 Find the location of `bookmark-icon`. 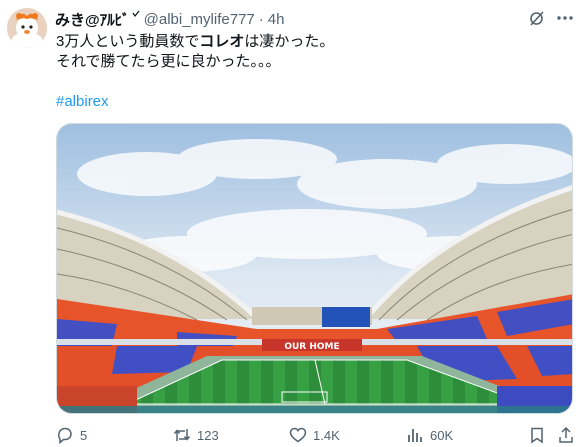

bookmark-icon is located at coordinates (537, 435).